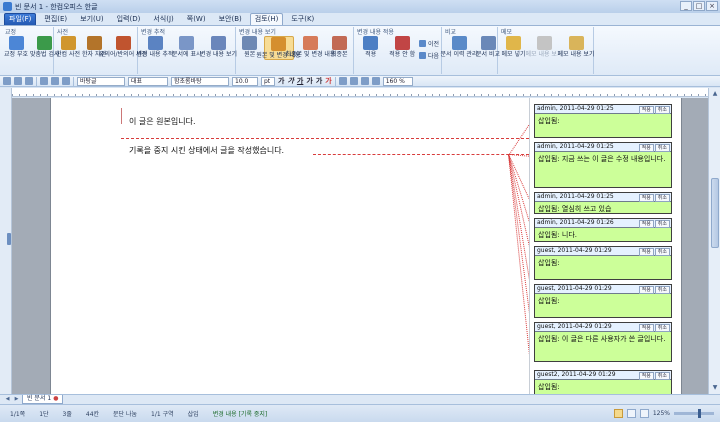 This screenshot has height=422, width=720. I want to click on view-changes-button: 변경 내용 보기, so click(218, 47).